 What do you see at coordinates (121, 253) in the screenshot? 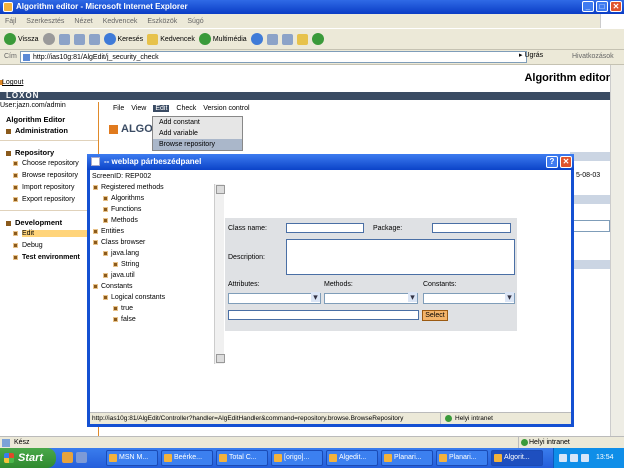
I see `tree-node-java-lang: java.lang` at bounding box center [121, 253].